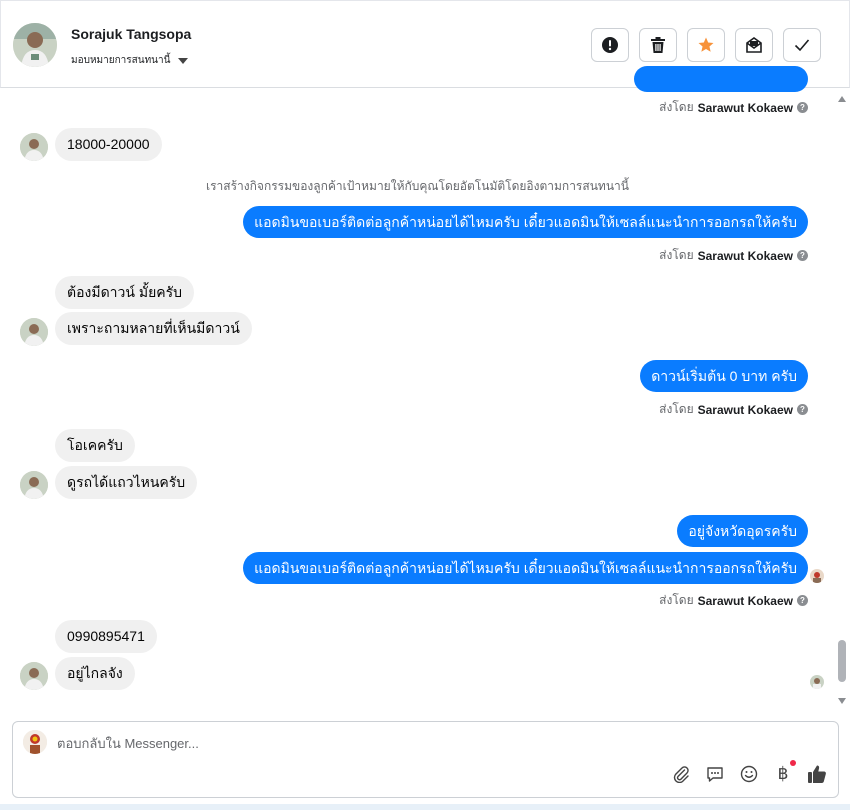 Image resolution: width=850 pixels, height=810 pixels. What do you see at coordinates (817, 682) in the screenshot?
I see `contact-read-avatar` at bounding box center [817, 682].